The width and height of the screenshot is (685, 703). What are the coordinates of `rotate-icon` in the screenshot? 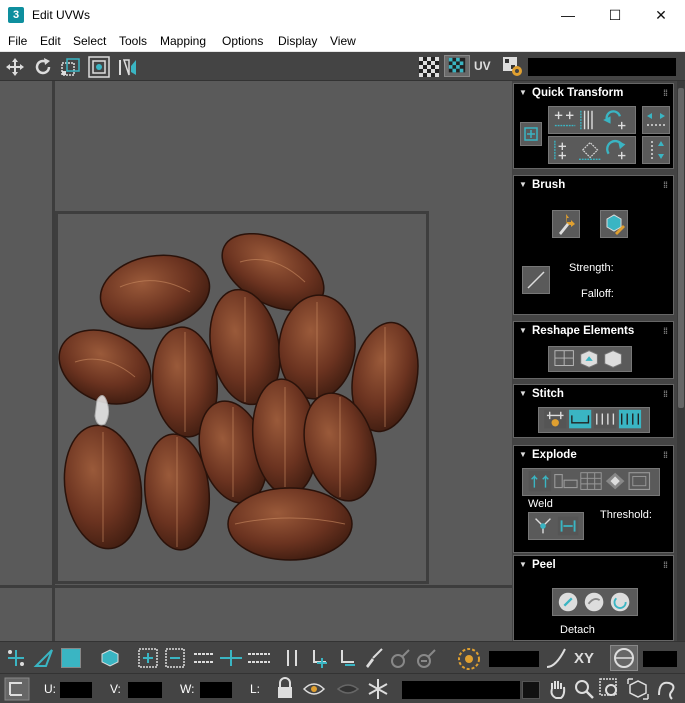 It's located at (43, 67).